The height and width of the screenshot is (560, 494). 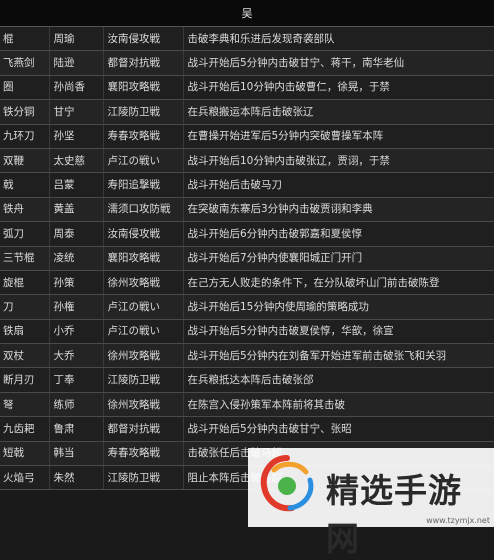 What do you see at coordinates (287, 483) in the screenshot?
I see `site-logo-icon` at bounding box center [287, 483].